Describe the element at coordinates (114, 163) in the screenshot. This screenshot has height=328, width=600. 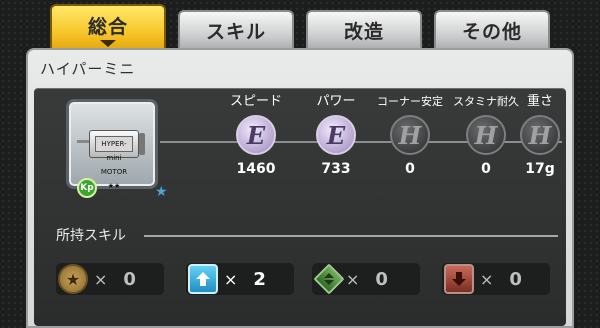
I see `motor-label: HYPER-mini MOTOR ★★` at that location.